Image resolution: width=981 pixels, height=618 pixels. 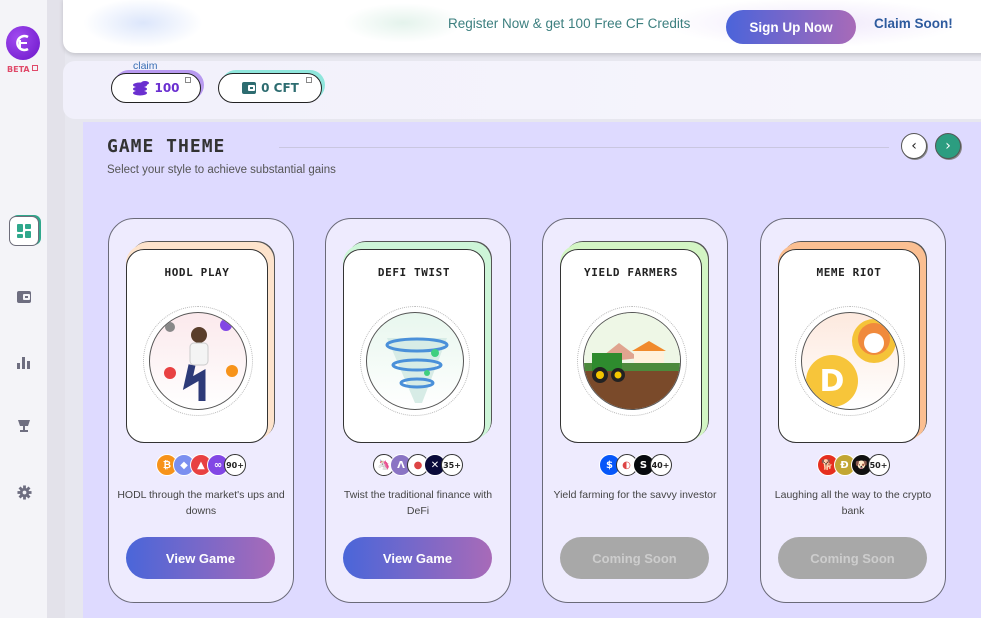 What do you see at coordinates (141, 88) in the screenshot?
I see `coins-stack-icon` at bounding box center [141, 88].